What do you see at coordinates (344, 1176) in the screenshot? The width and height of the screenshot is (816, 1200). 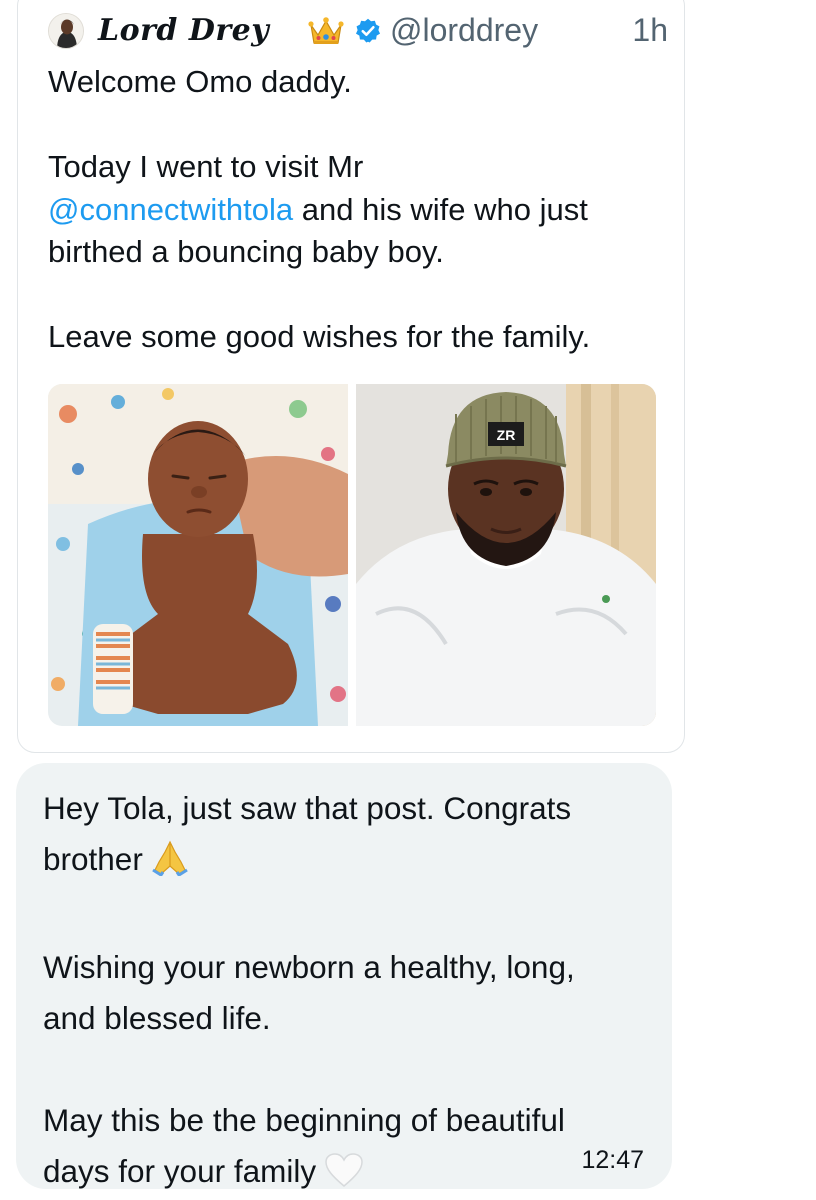 I see `white-heart-icon` at bounding box center [344, 1176].